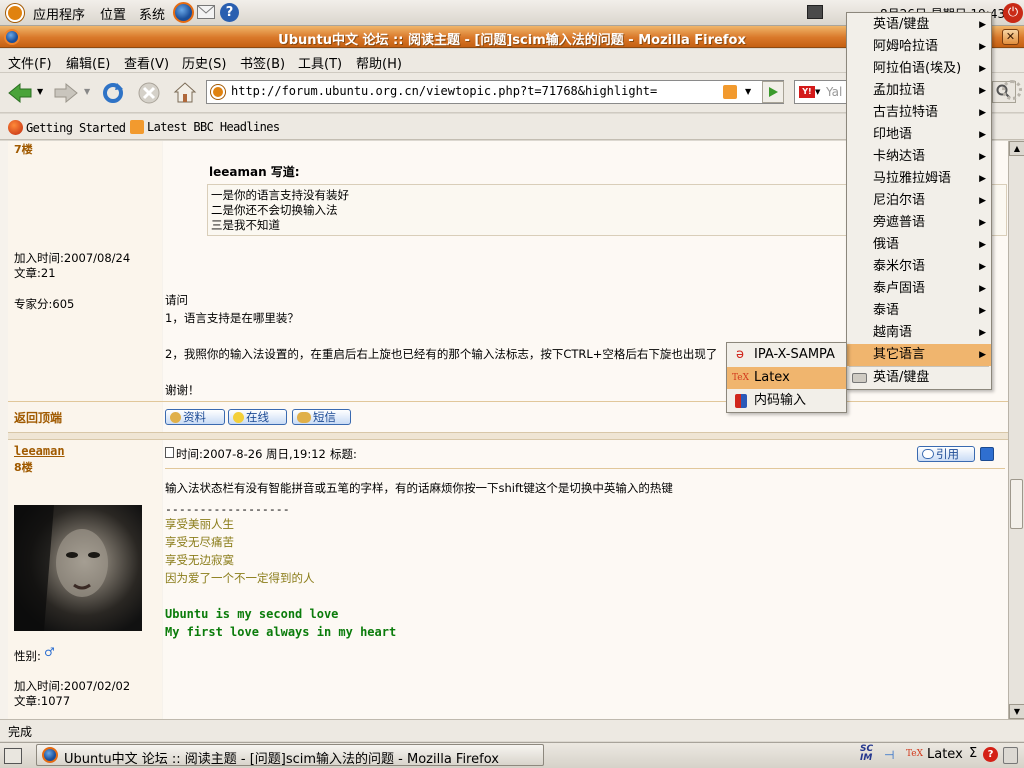 Image resolution: width=1024 pixels, height=768 pixels. I want to click on system-menu: 系统, so click(152, 13).